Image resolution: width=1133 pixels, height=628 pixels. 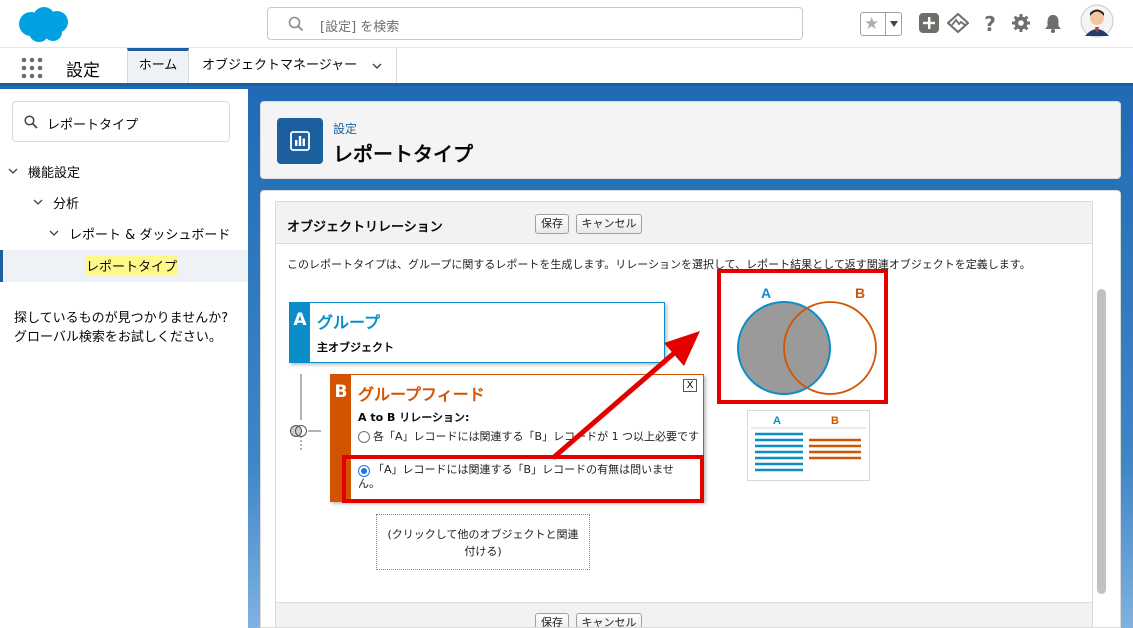 I want to click on salesforce-logo, so click(x=43, y=25).